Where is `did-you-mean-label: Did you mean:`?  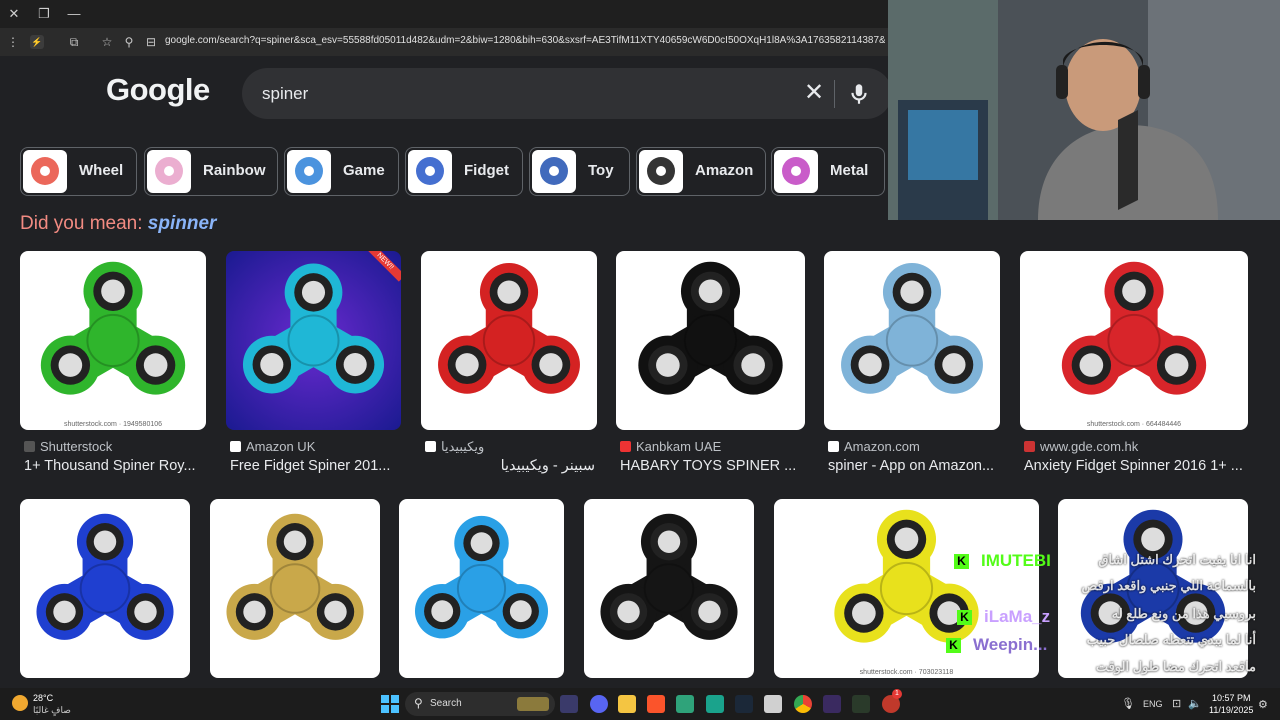
did-you-mean-label: Did you mean: is located at coordinates (81, 223).